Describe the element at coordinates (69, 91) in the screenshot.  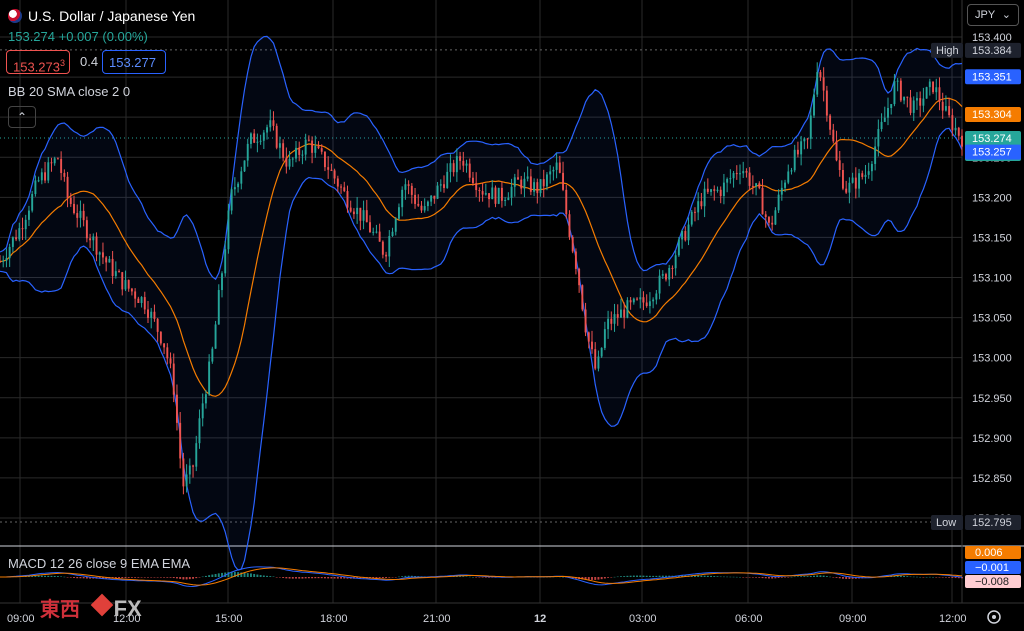
I see `bb-indicator-label: BB 20 SMA close 2 0` at that location.